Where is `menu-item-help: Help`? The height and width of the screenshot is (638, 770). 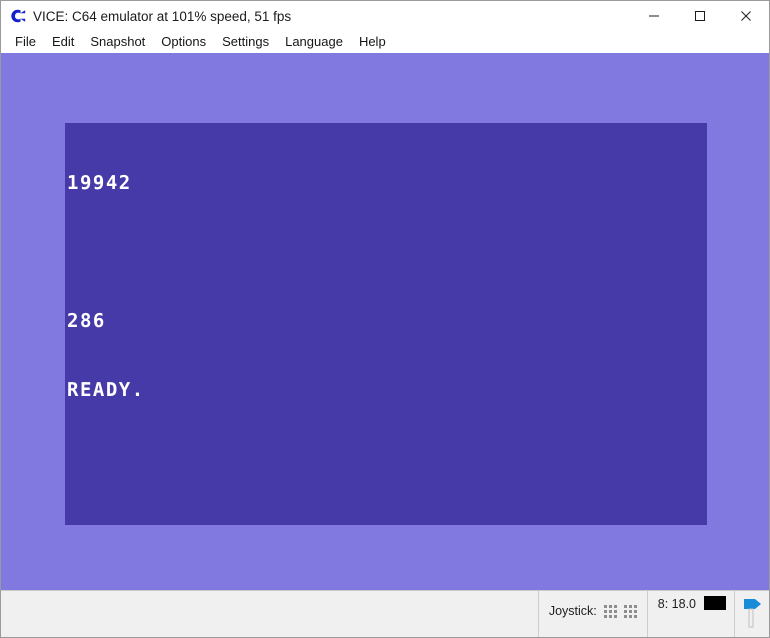 menu-item-help: Help is located at coordinates (372, 42).